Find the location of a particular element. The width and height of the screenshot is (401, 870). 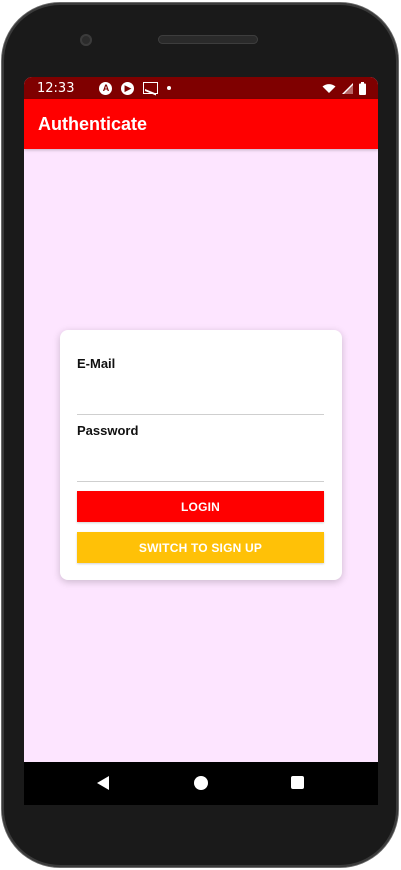

app-bar: Authenticate is located at coordinates (201, 124).